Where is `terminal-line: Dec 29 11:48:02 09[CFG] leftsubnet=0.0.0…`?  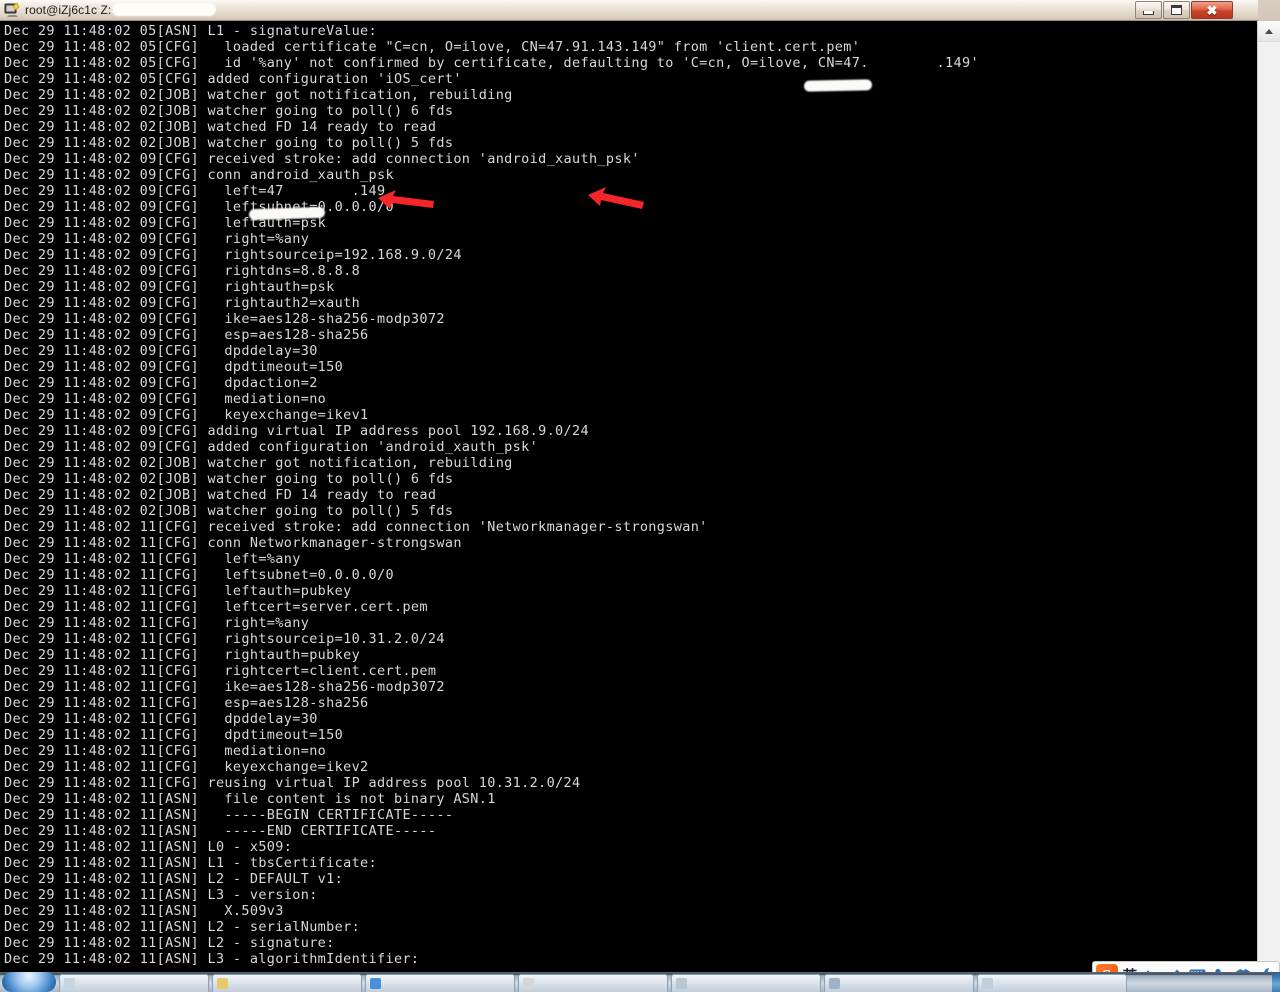
terminal-line: Dec 29 11:48:02 09[CFG] leftsubnet=0.0.0… is located at coordinates (199, 207).